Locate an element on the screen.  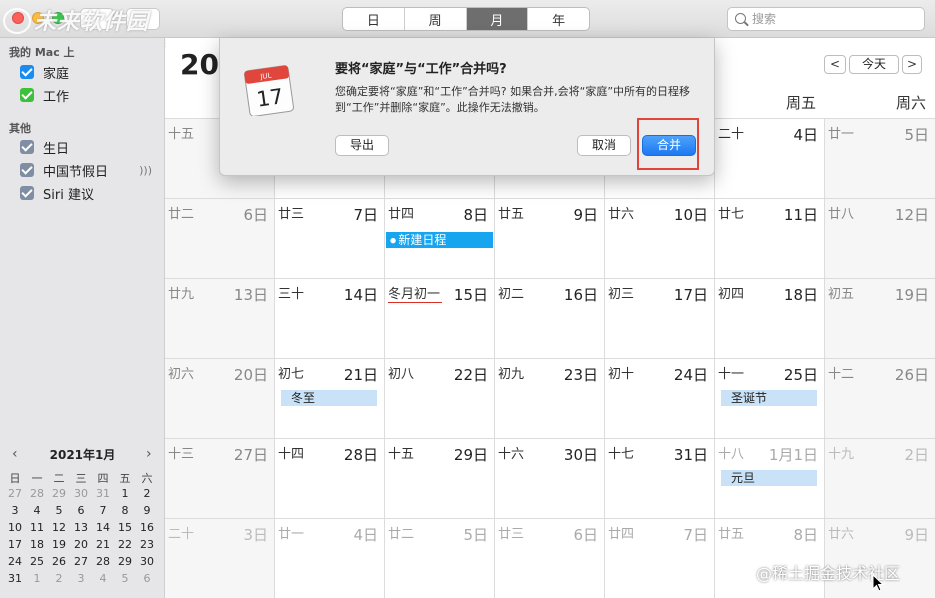
day-cell: 十三 27日 is located at coordinates (220, 478).